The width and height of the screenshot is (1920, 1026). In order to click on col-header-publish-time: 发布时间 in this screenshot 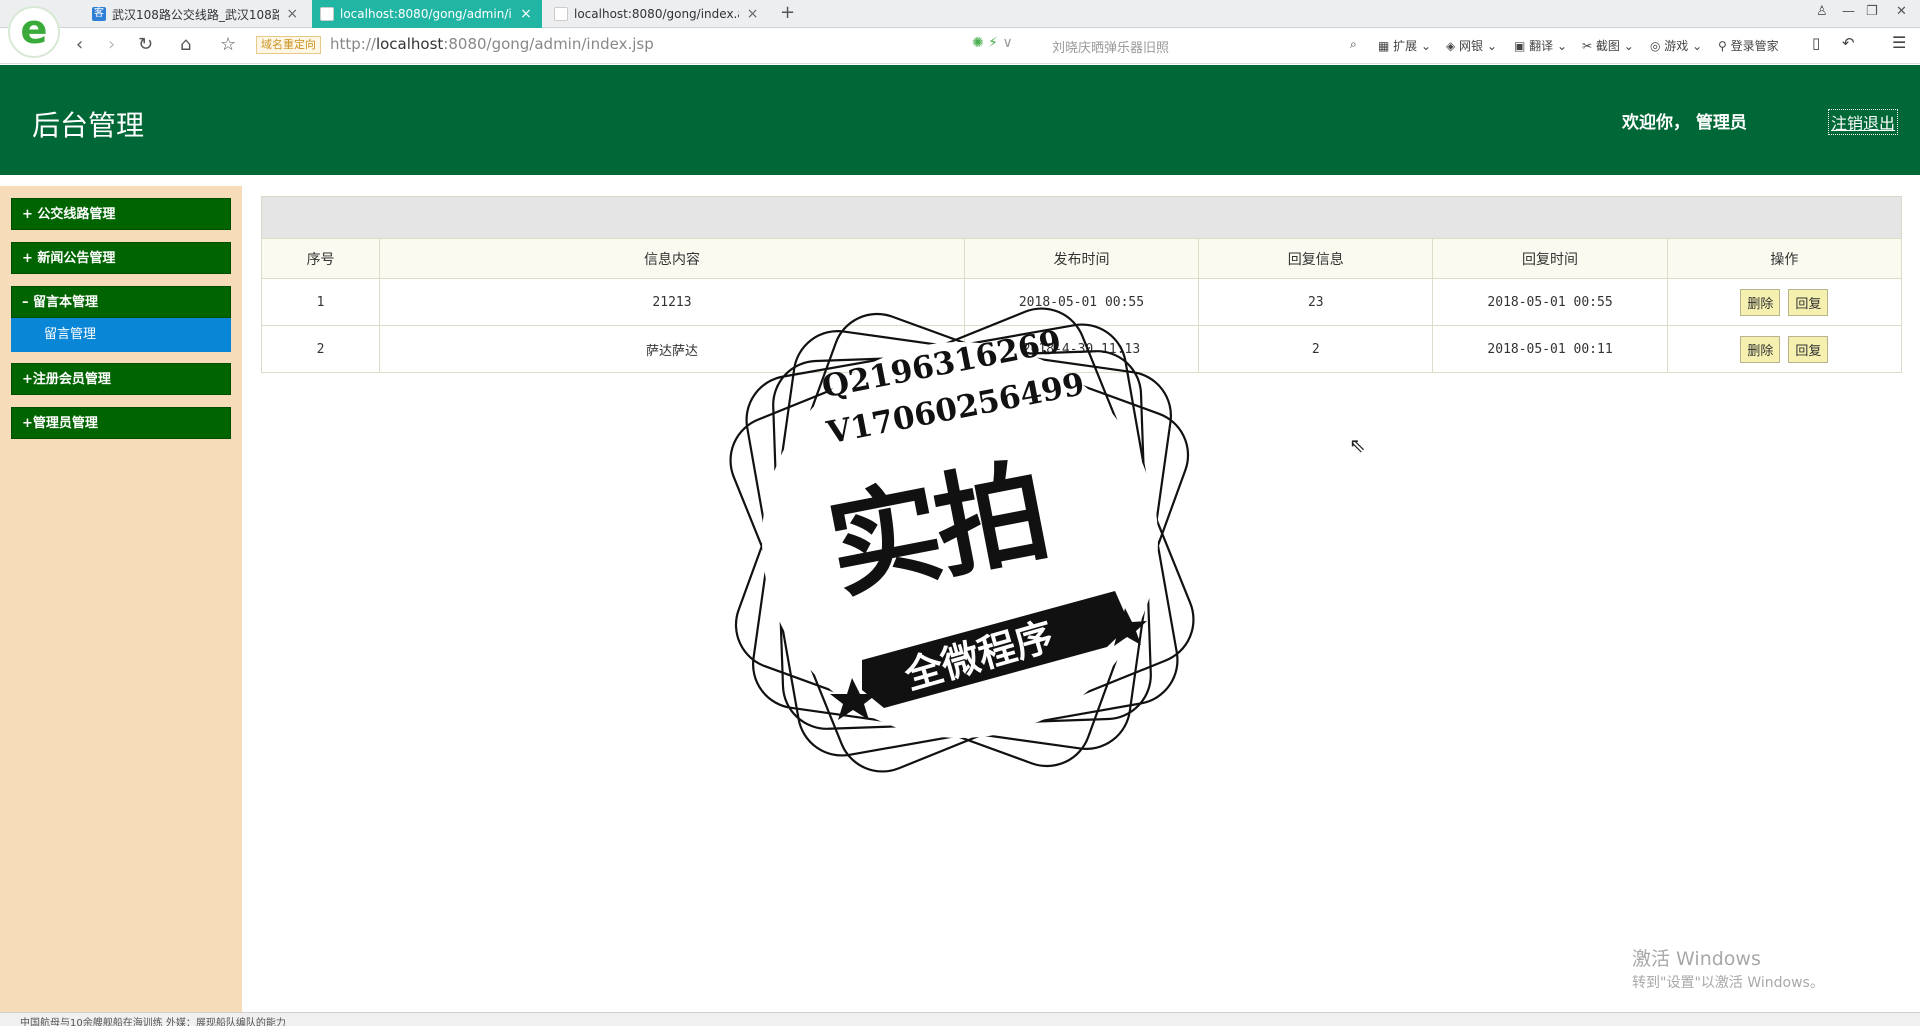, I will do `click(1081, 258)`.